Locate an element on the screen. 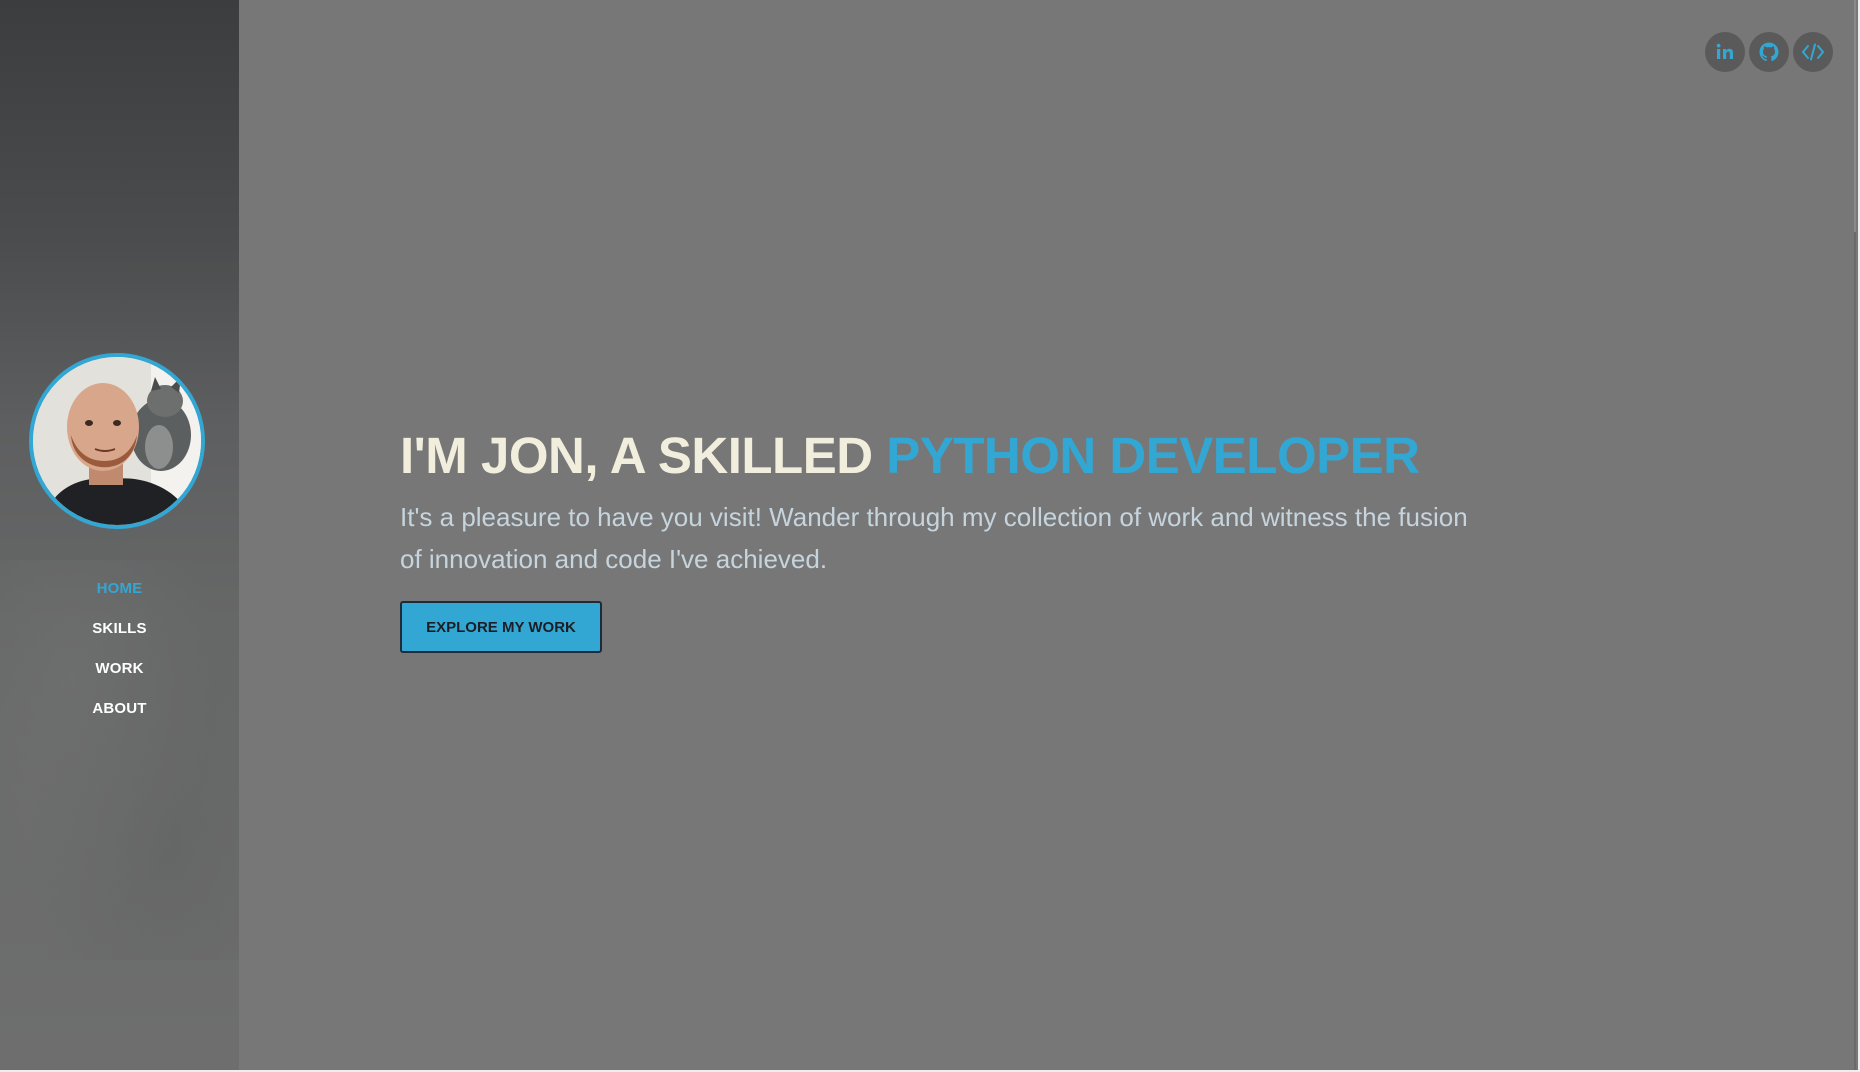  github-icon is located at coordinates (1769, 52).